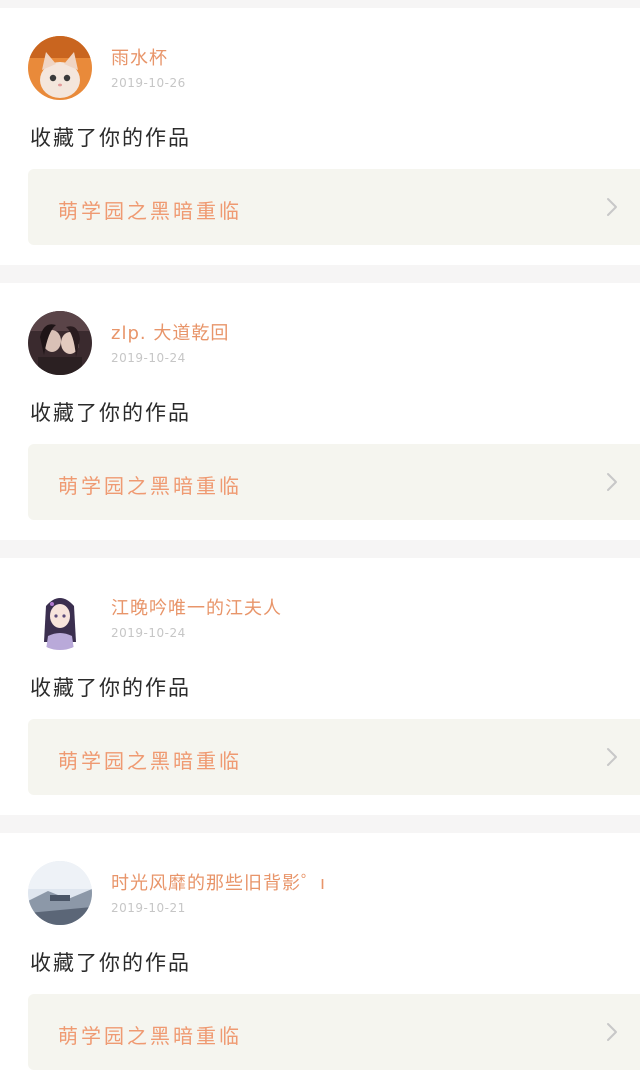 The width and height of the screenshot is (640, 1088). What do you see at coordinates (218, 882) in the screenshot?
I see `user-name: 时光风靡的那些旧背影゜ı` at bounding box center [218, 882].